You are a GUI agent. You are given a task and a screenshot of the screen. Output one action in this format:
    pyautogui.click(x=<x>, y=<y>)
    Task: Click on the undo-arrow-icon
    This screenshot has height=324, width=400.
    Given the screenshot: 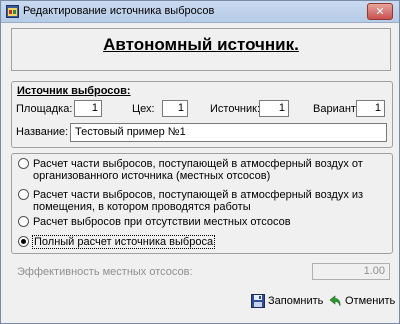 What is the action you would take?
    pyautogui.click(x=335, y=301)
    